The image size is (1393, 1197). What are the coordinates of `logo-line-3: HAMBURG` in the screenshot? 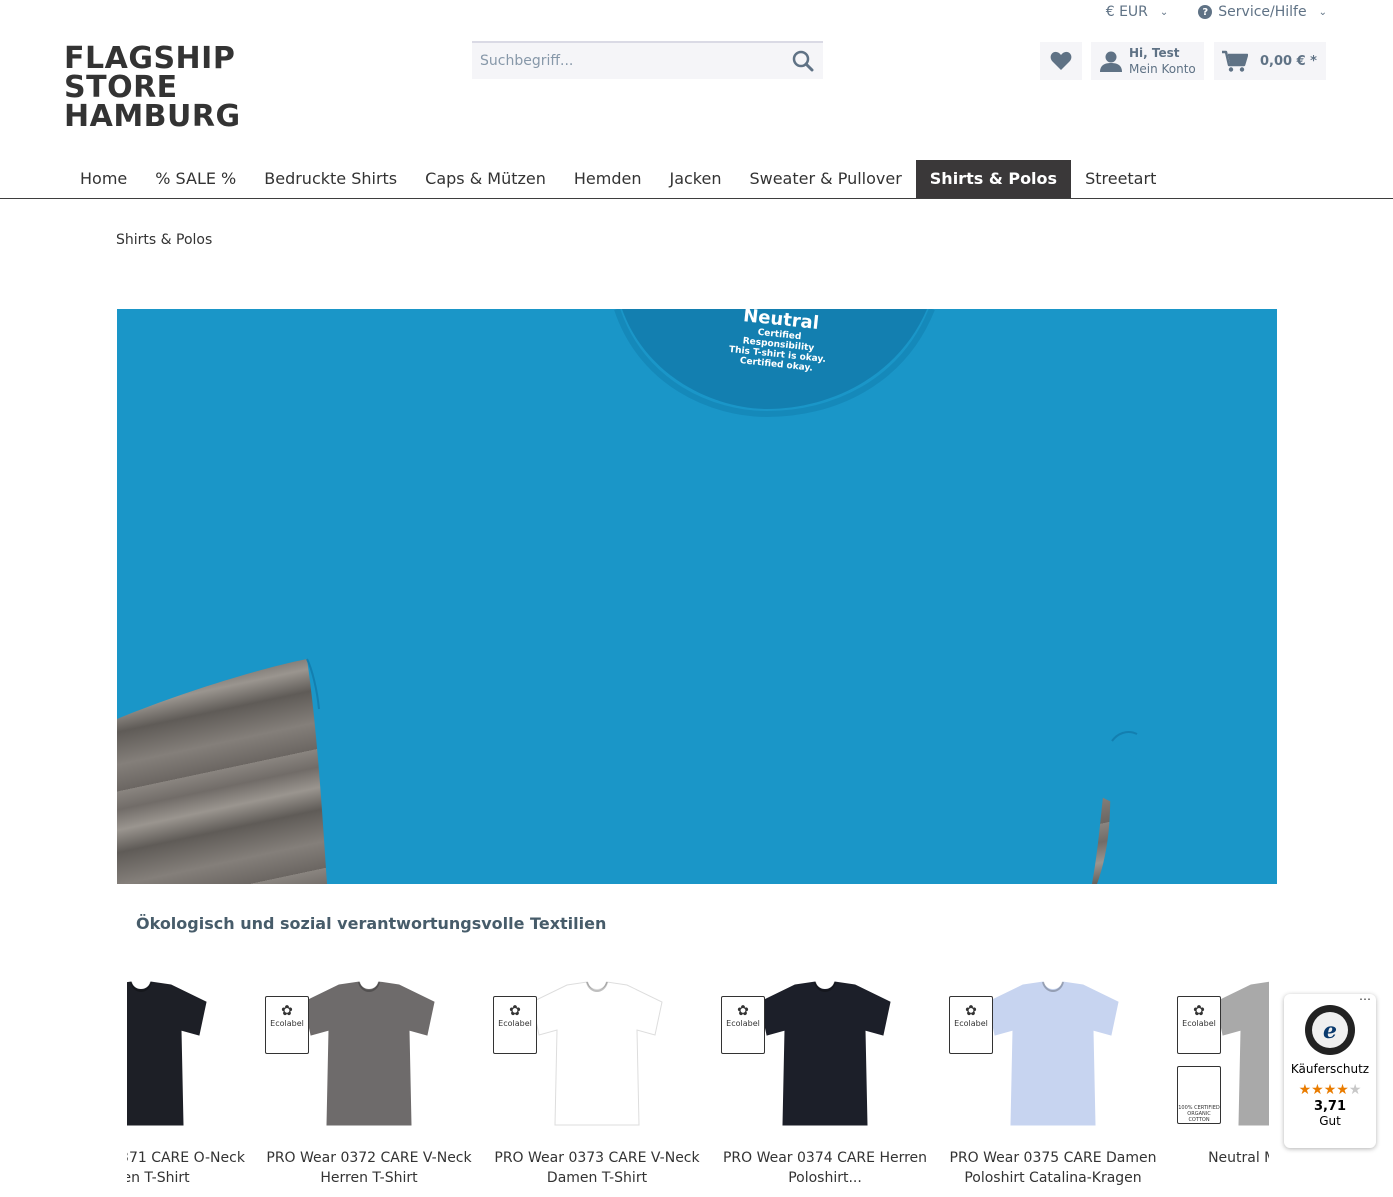 It's located at (152, 116).